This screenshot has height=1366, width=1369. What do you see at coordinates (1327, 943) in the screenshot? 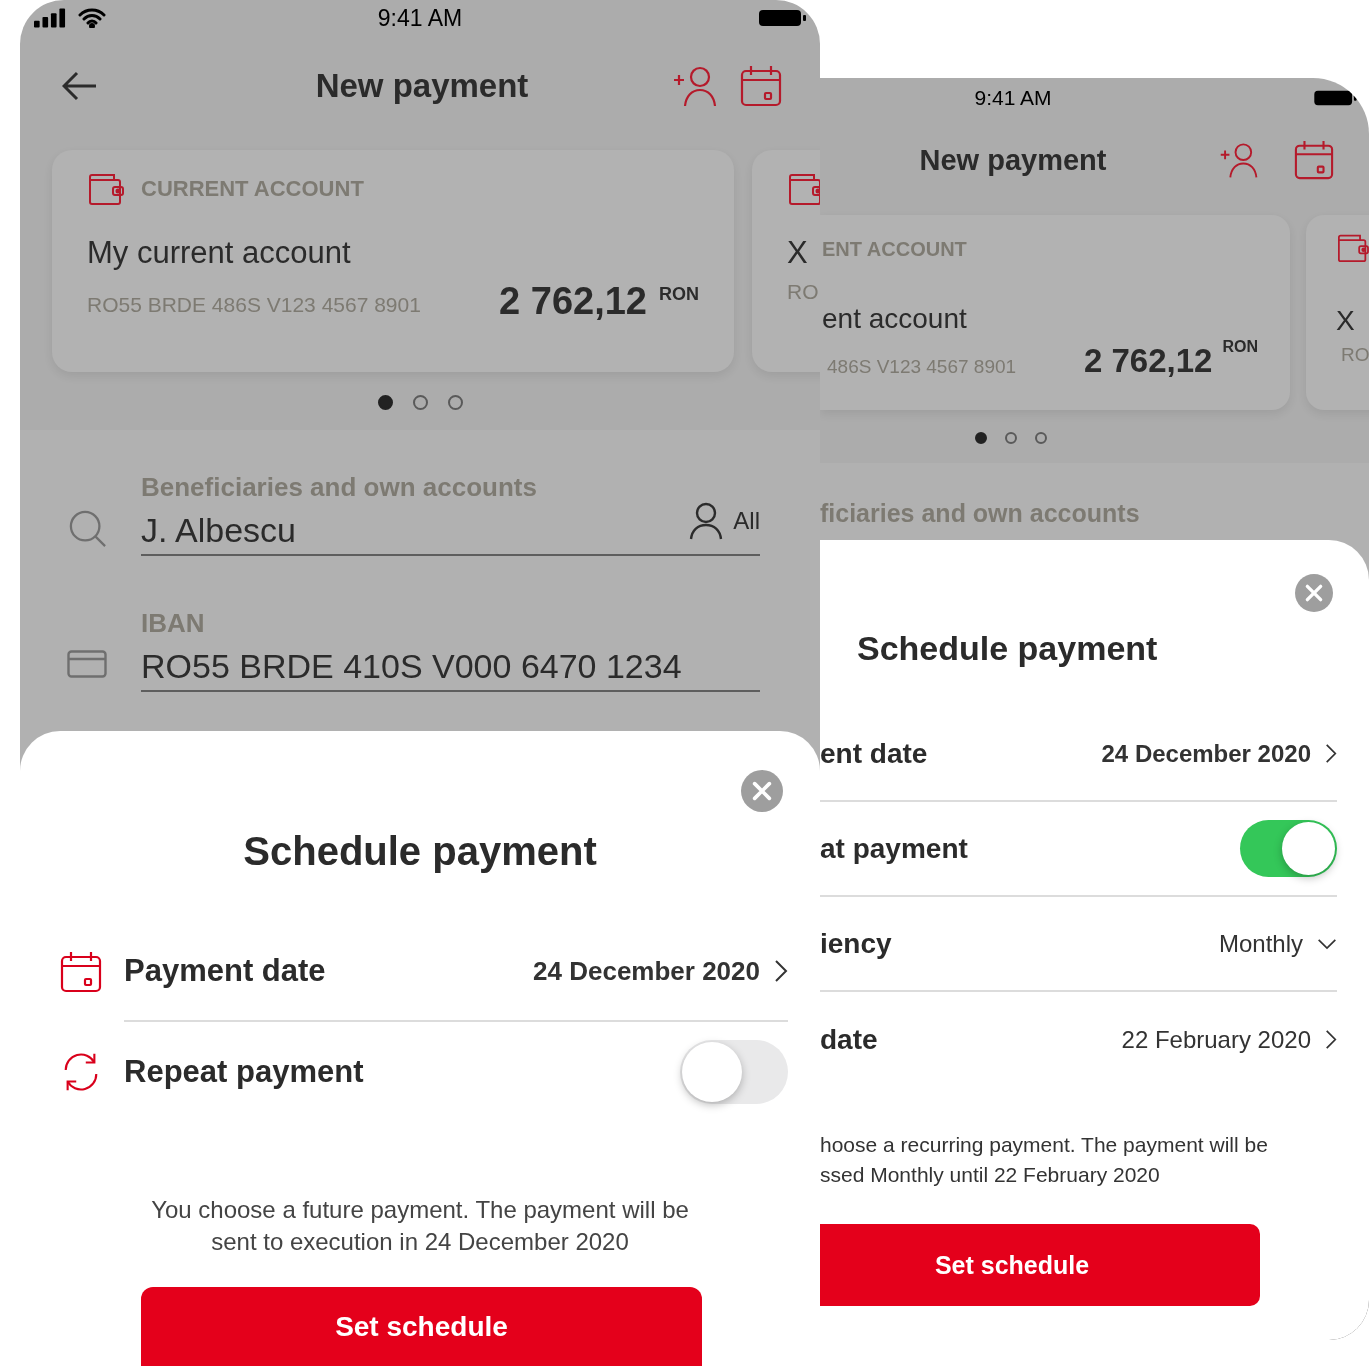
I see `chevron-down-icon` at bounding box center [1327, 943].